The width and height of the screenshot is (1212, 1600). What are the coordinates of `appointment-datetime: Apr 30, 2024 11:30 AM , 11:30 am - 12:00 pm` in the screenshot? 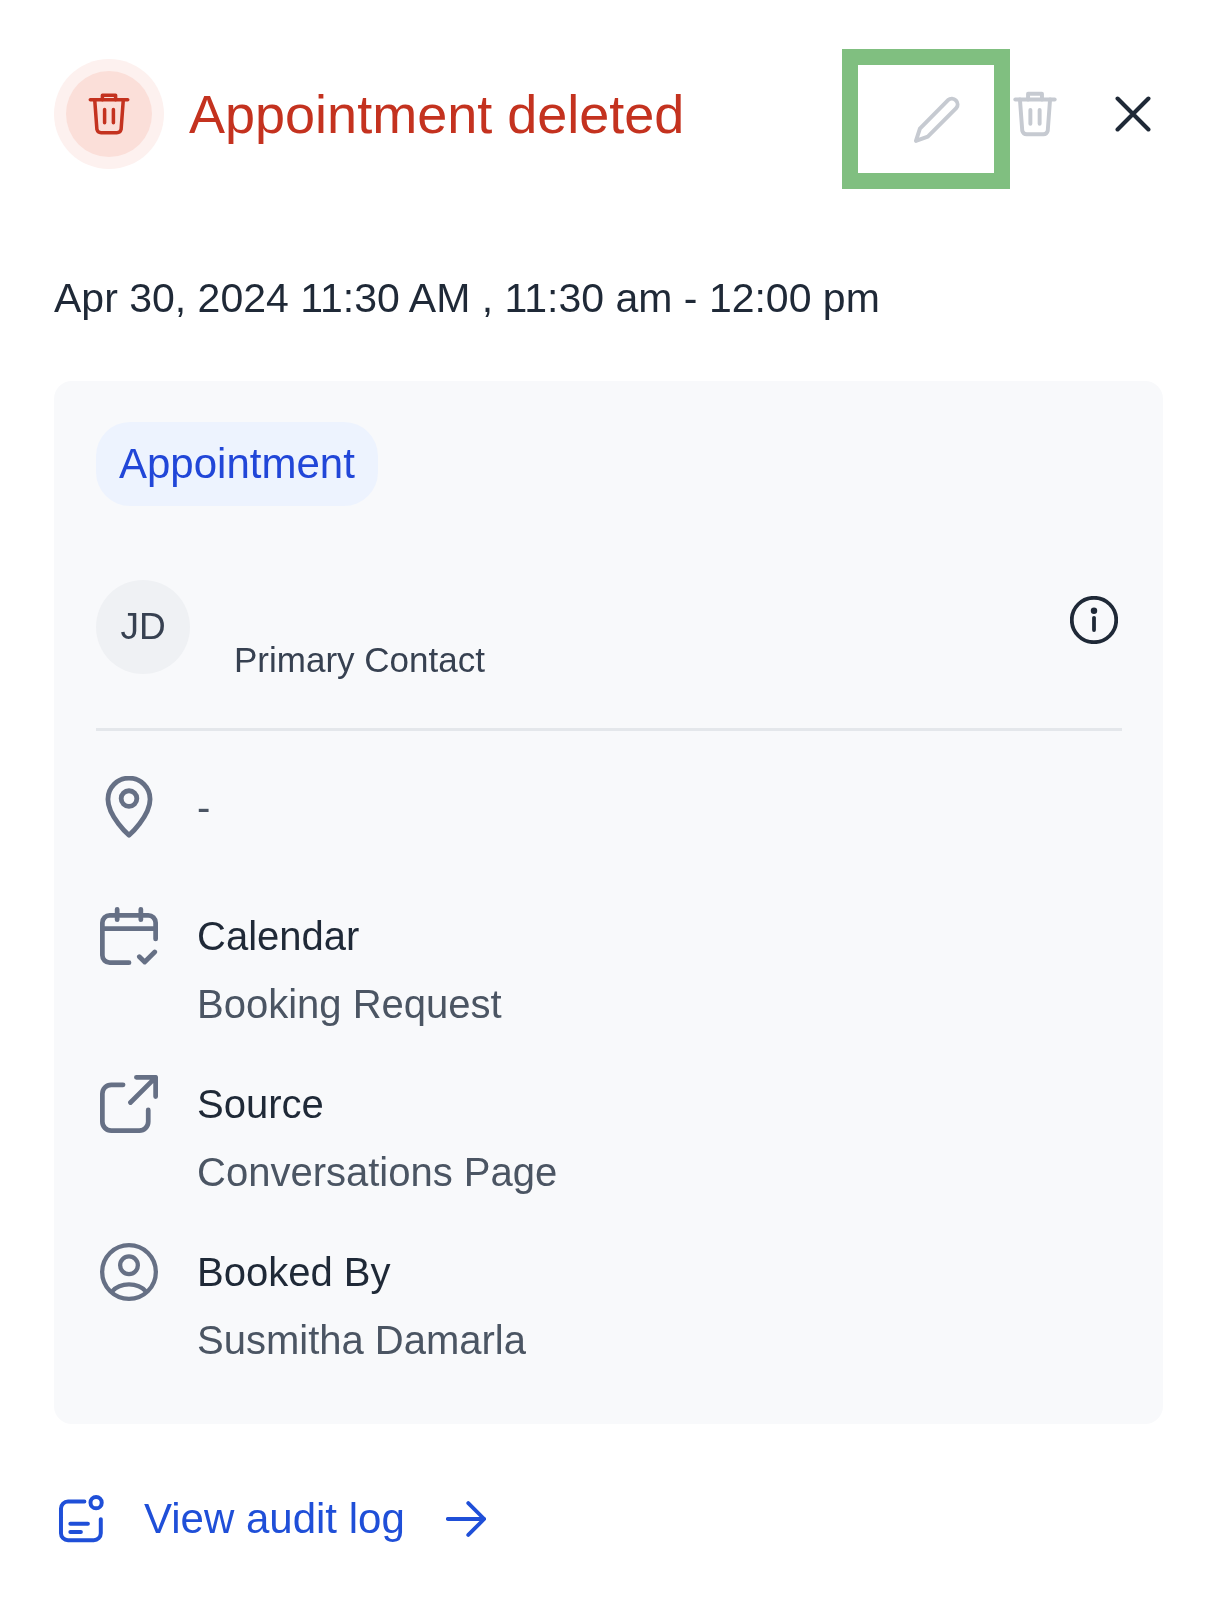 It's located at (467, 298).